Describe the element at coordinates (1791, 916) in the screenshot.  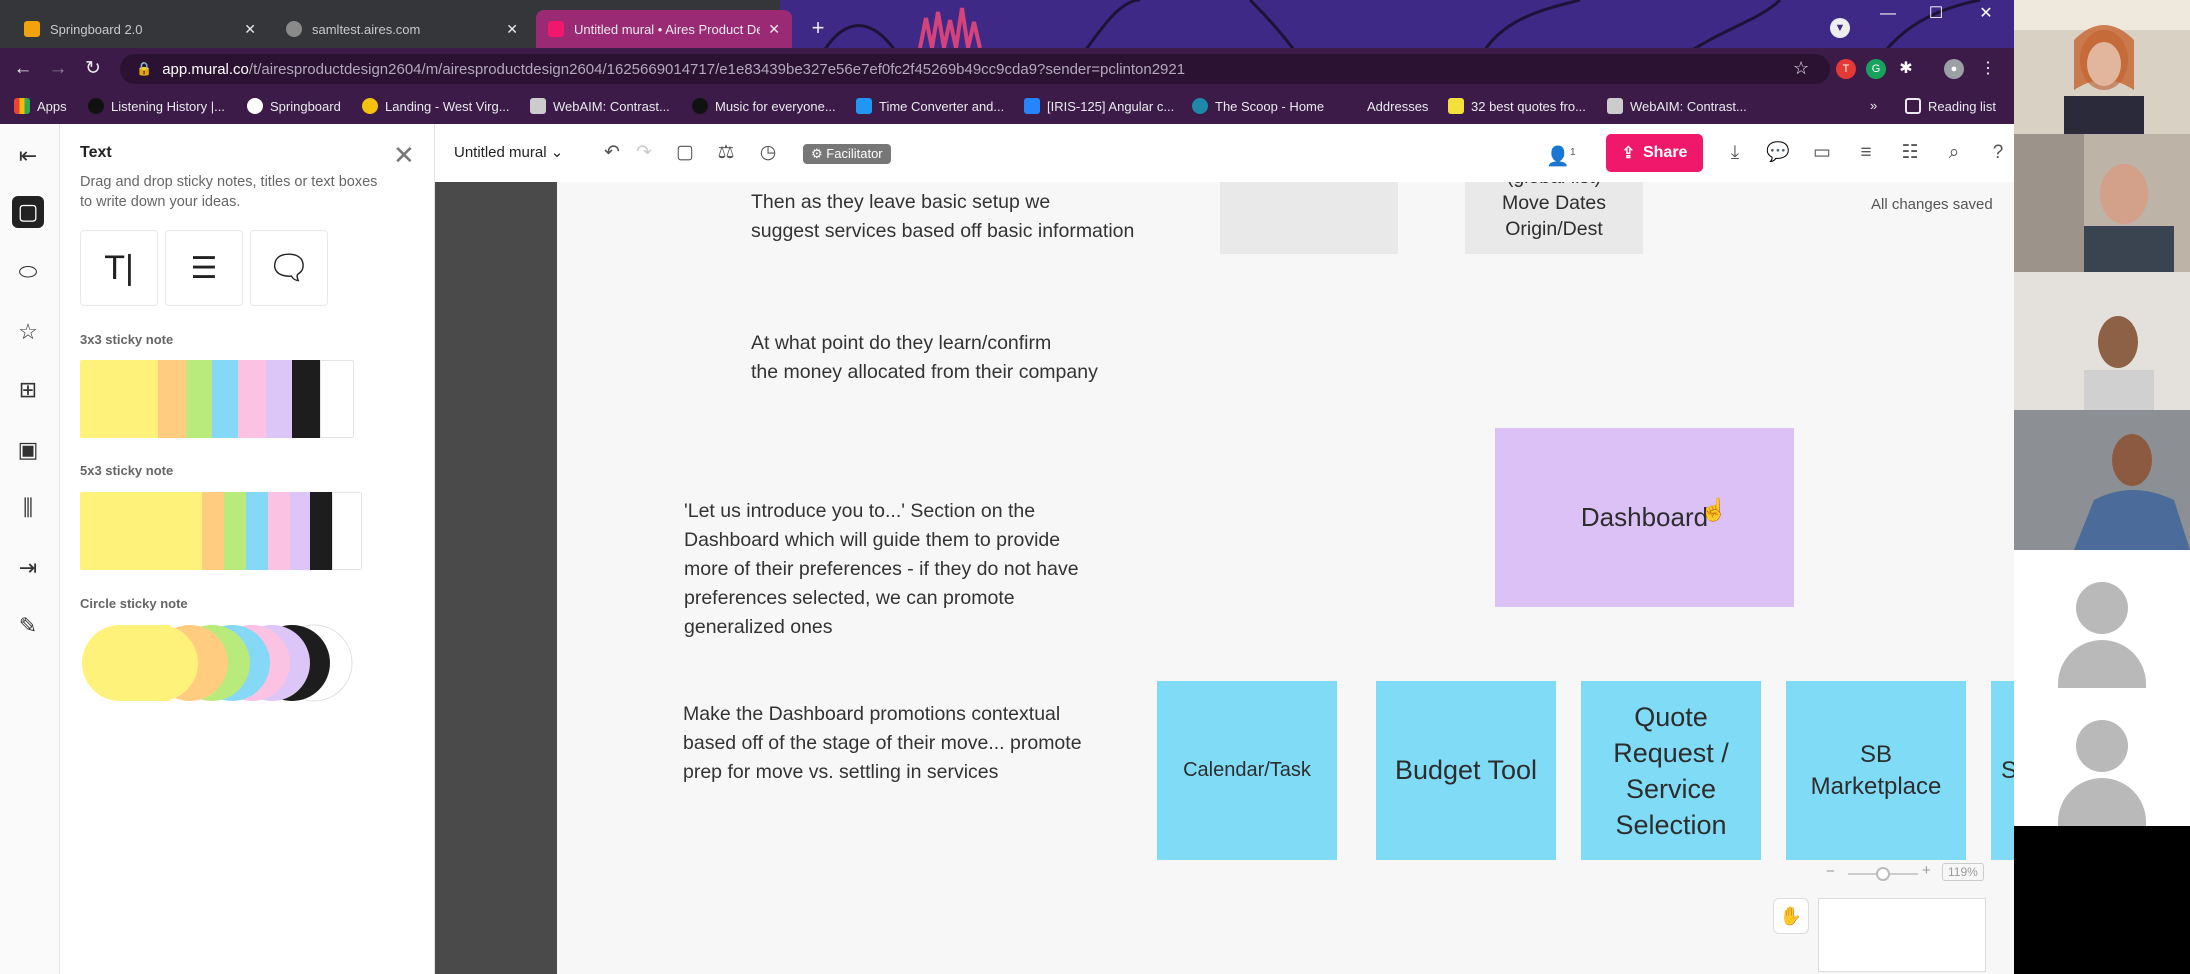
I see `pan-hand-icon: ✋` at that location.